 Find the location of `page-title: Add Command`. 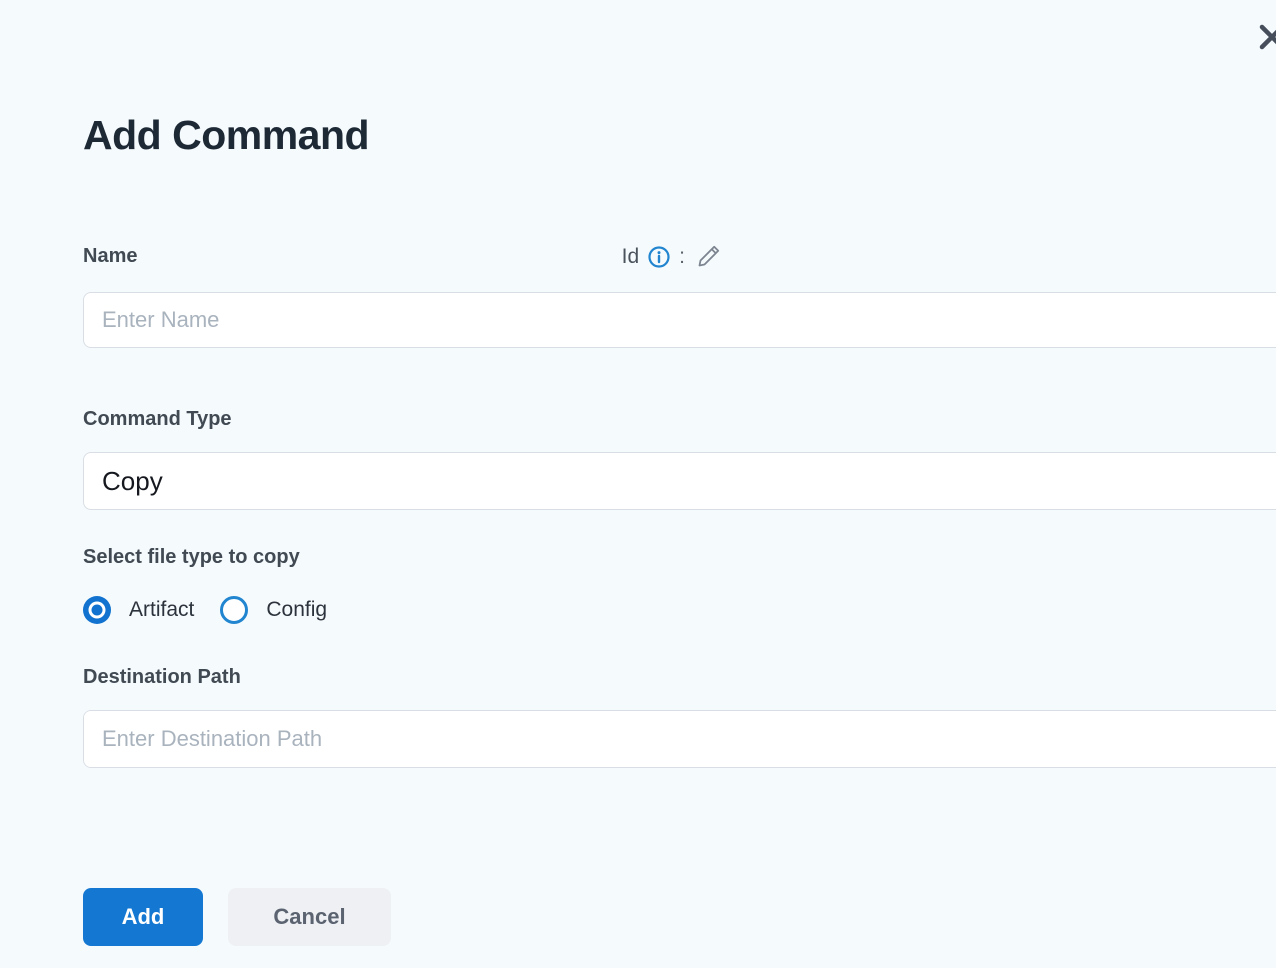

page-title: Add Command is located at coordinates (226, 135).